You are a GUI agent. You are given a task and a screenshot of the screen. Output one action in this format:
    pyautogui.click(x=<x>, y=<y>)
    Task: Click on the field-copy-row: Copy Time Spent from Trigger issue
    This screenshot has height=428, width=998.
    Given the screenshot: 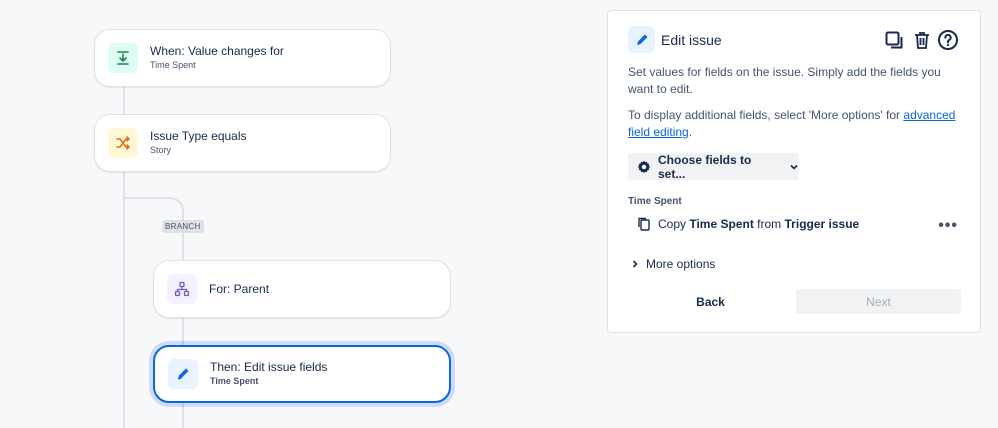 What is the action you would take?
    pyautogui.click(x=747, y=224)
    